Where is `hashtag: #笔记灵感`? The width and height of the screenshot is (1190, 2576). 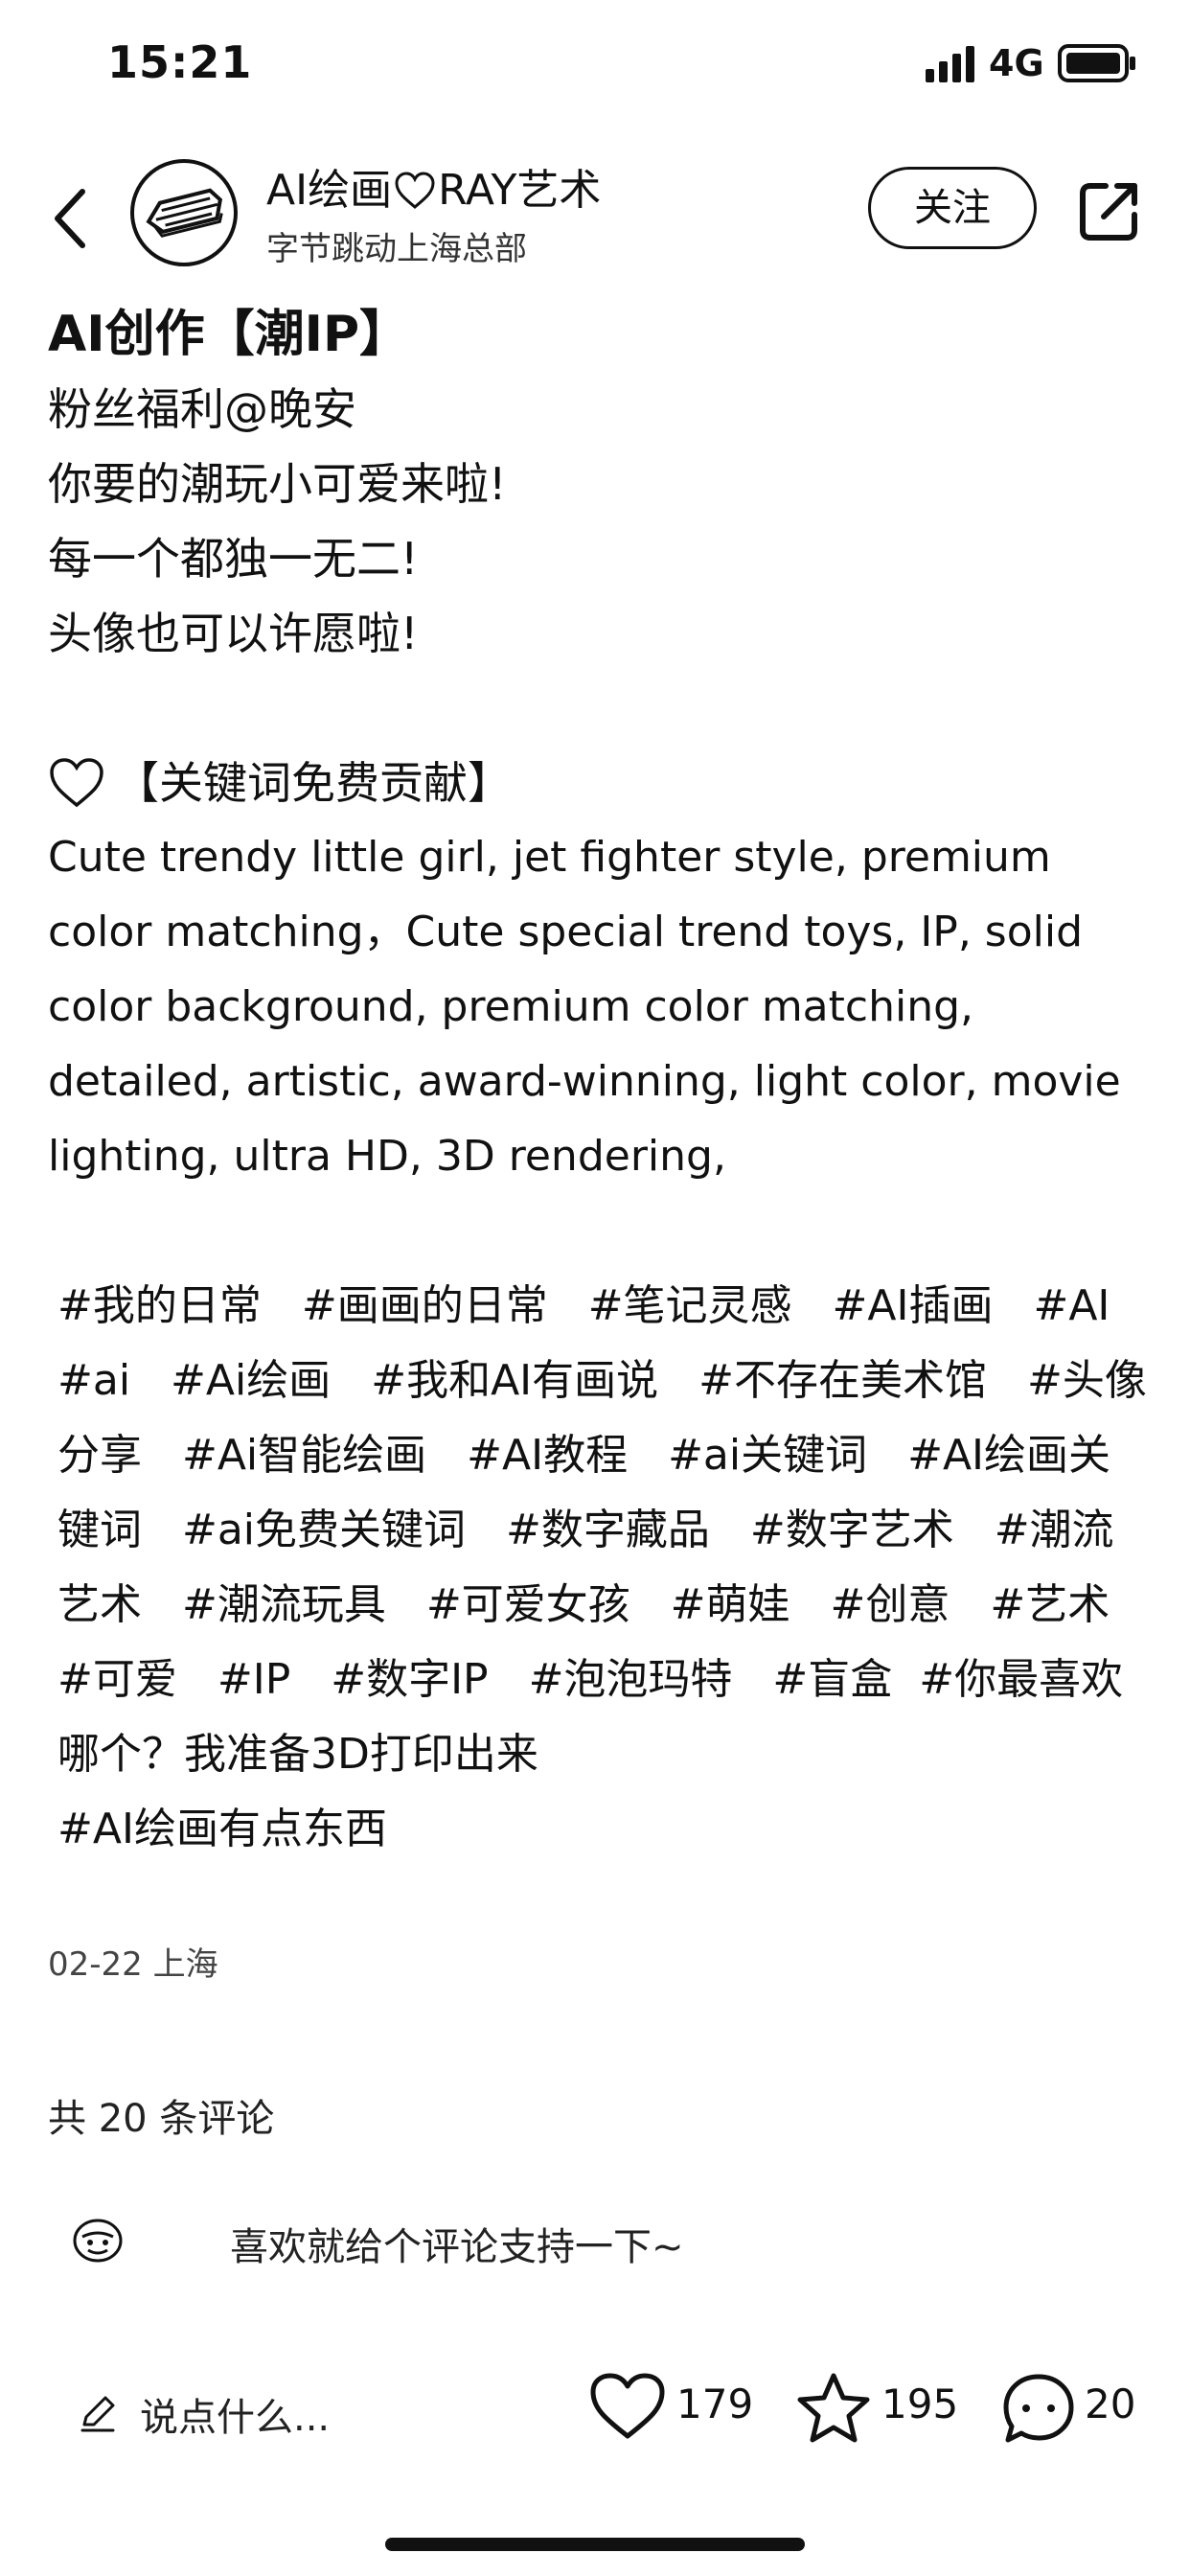
hashtag: #笔记灵感 is located at coordinates (690, 1305).